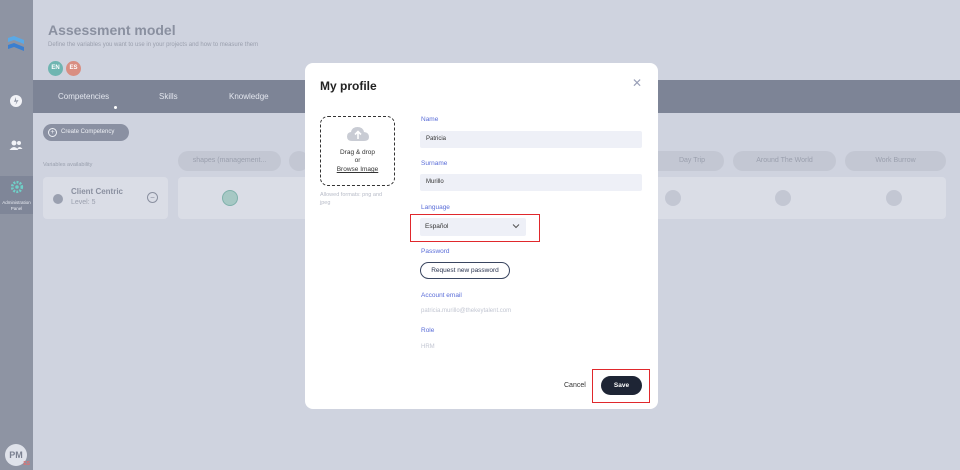 This screenshot has height=470, width=960. I want to click on avatar-initials: PM, so click(16, 455).